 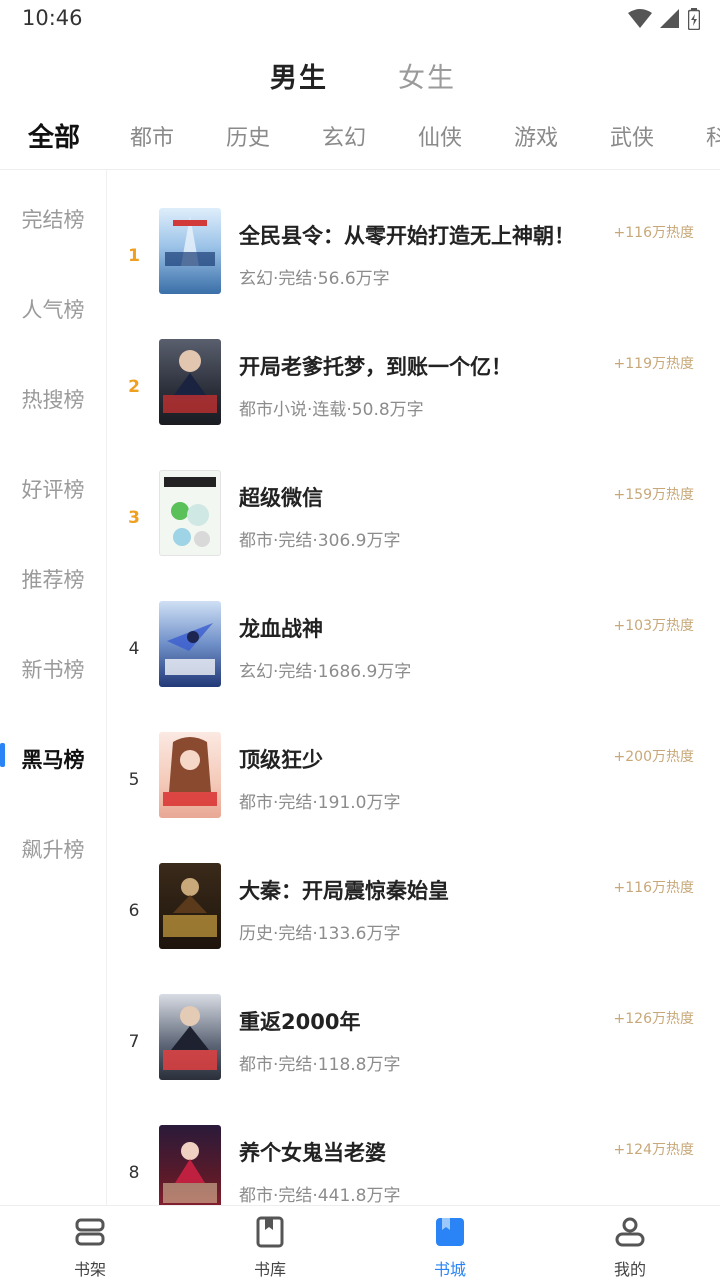 I want to click on heat-badge: +124万热度, so click(x=653, y=1150).